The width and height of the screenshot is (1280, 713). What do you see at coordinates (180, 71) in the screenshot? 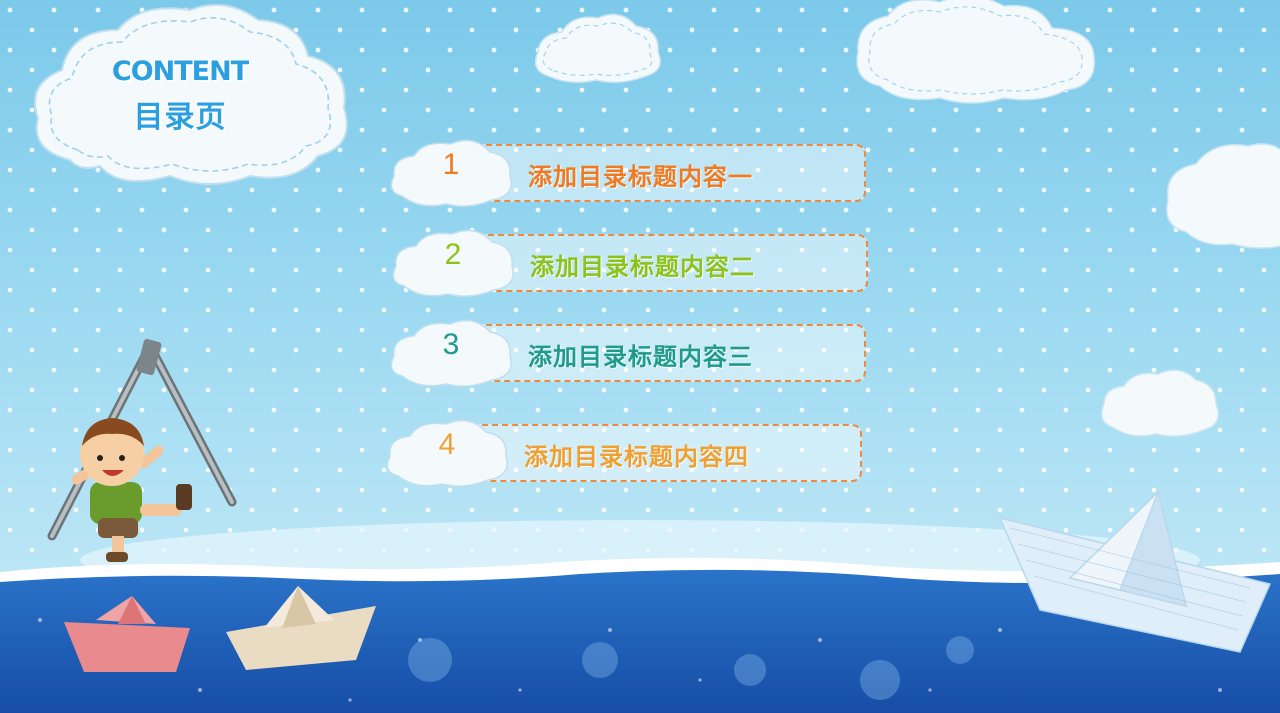
I see `content-heading: CONTENT` at bounding box center [180, 71].